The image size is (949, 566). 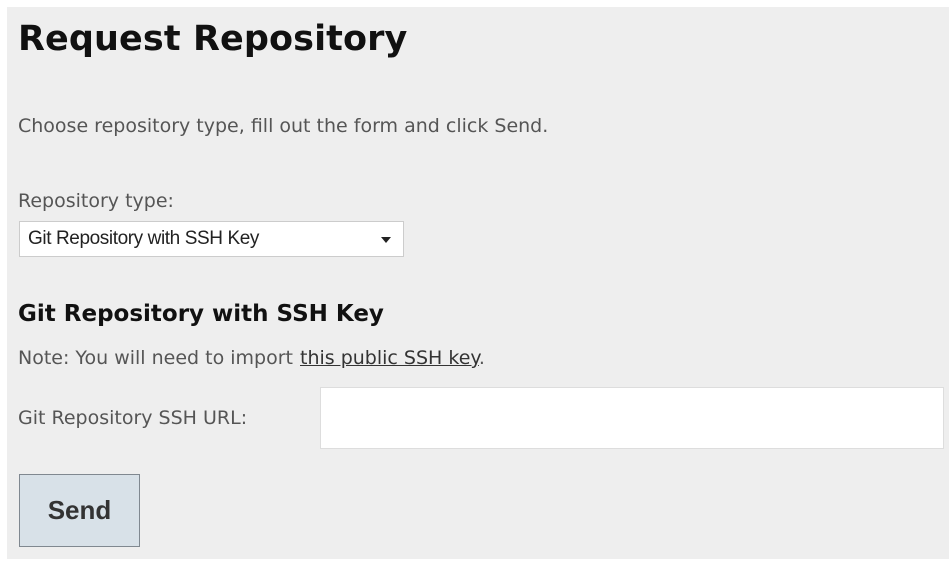 I want to click on note-prefix-text: Note: You will need to import, so click(x=155, y=358).